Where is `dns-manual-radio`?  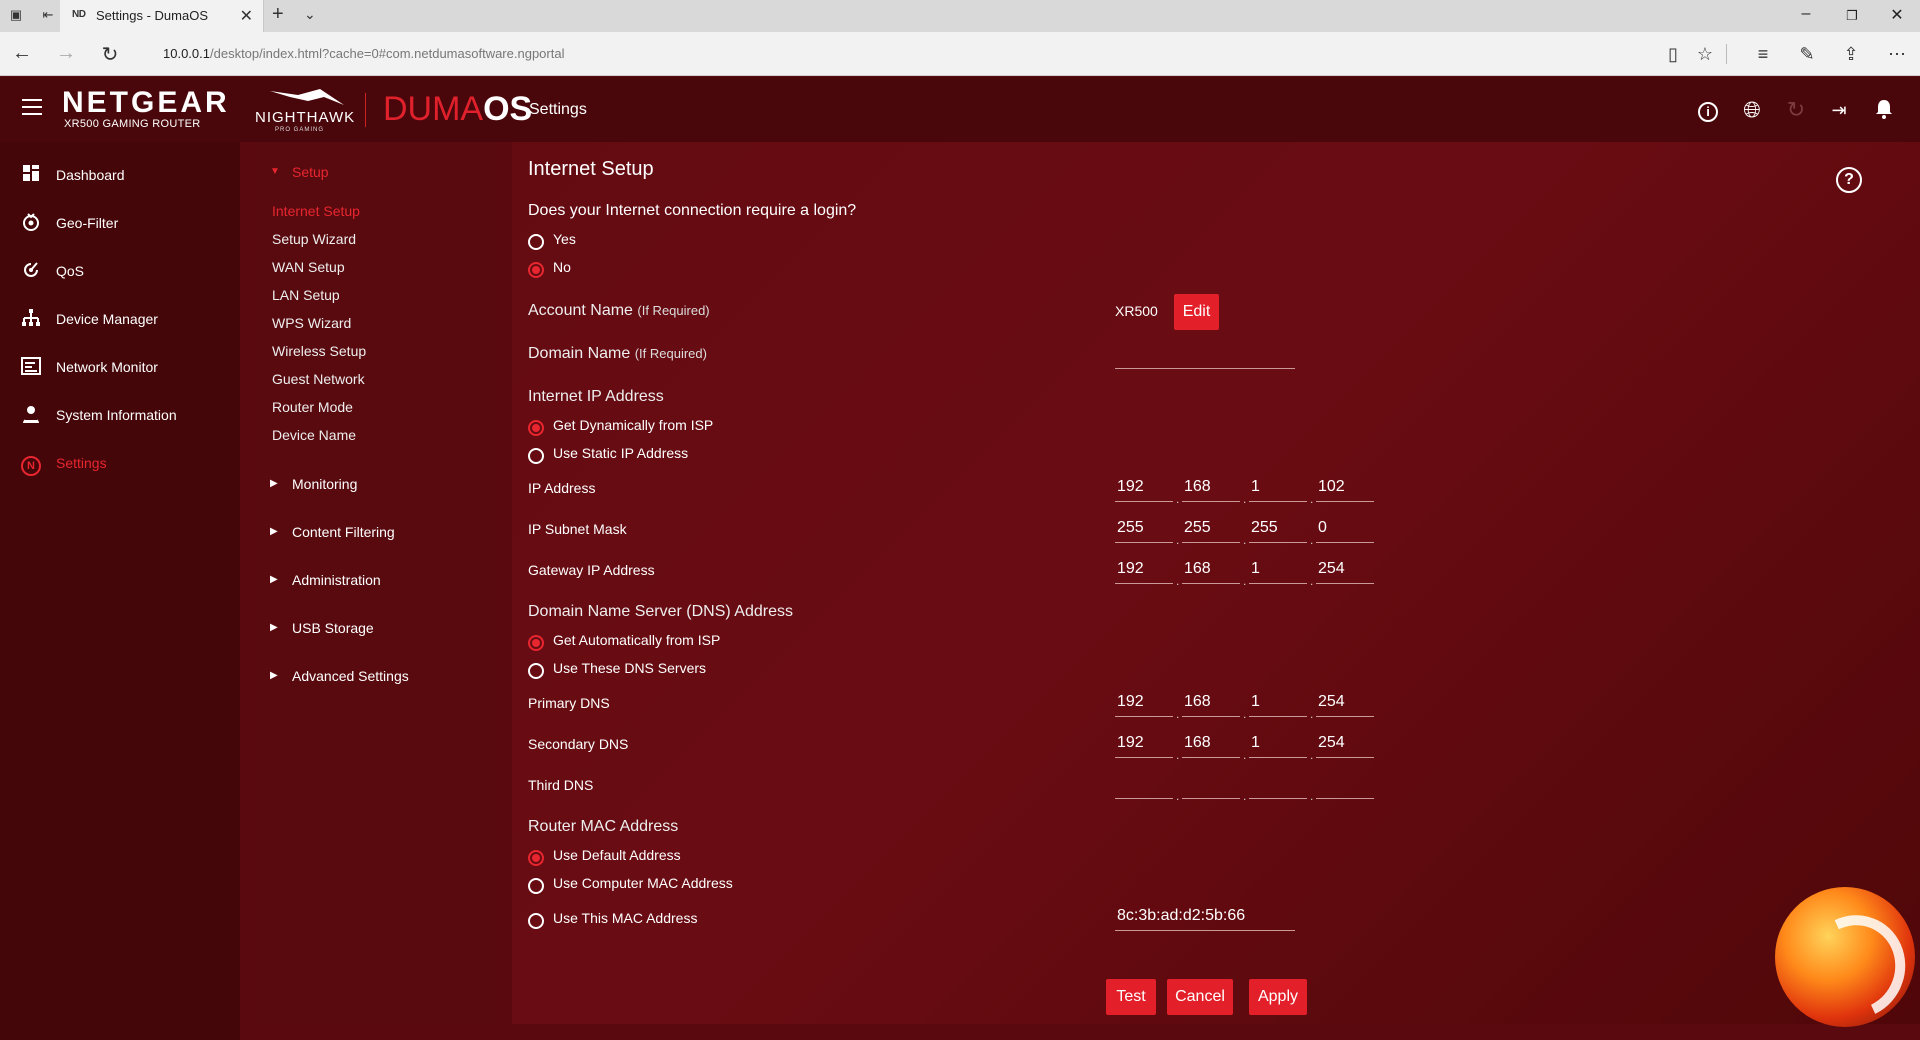 dns-manual-radio is located at coordinates (536, 671).